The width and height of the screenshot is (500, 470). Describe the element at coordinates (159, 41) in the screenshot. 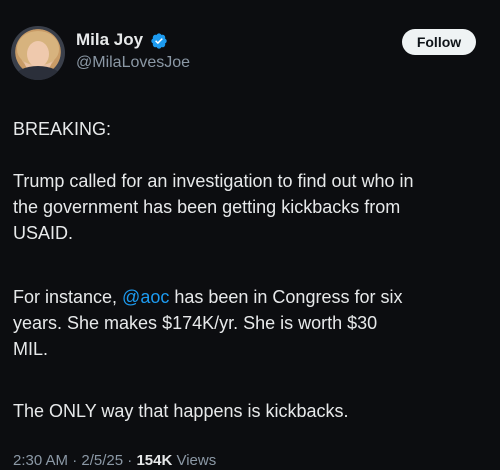

I see `verified-badge-icon` at that location.